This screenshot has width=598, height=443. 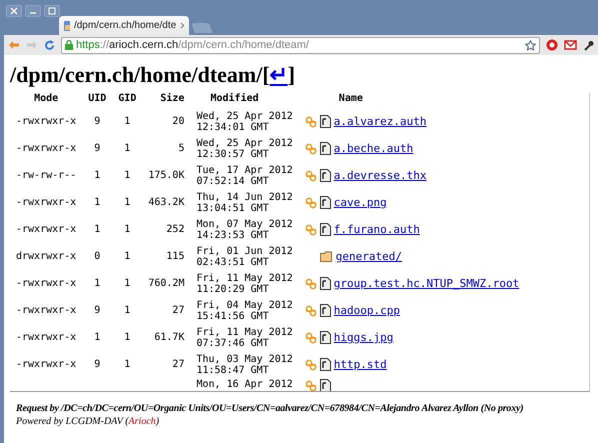 What do you see at coordinates (178, 121) in the screenshot?
I see `file-size: 20` at bounding box center [178, 121].